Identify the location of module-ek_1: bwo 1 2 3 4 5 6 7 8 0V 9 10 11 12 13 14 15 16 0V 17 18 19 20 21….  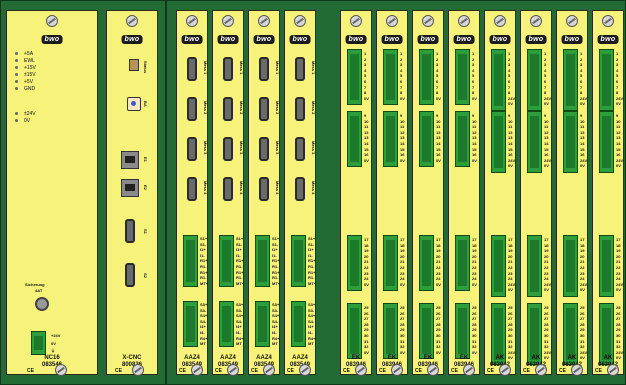
(356, 193).